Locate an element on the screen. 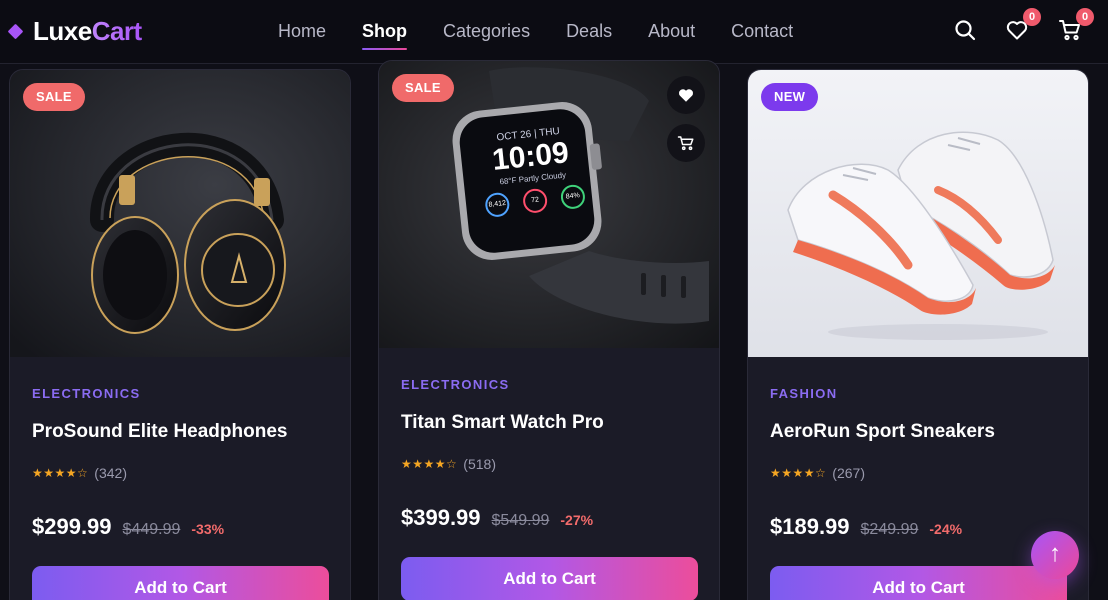 The image size is (1108, 600). cart-count-badge: 0 is located at coordinates (1085, 17).